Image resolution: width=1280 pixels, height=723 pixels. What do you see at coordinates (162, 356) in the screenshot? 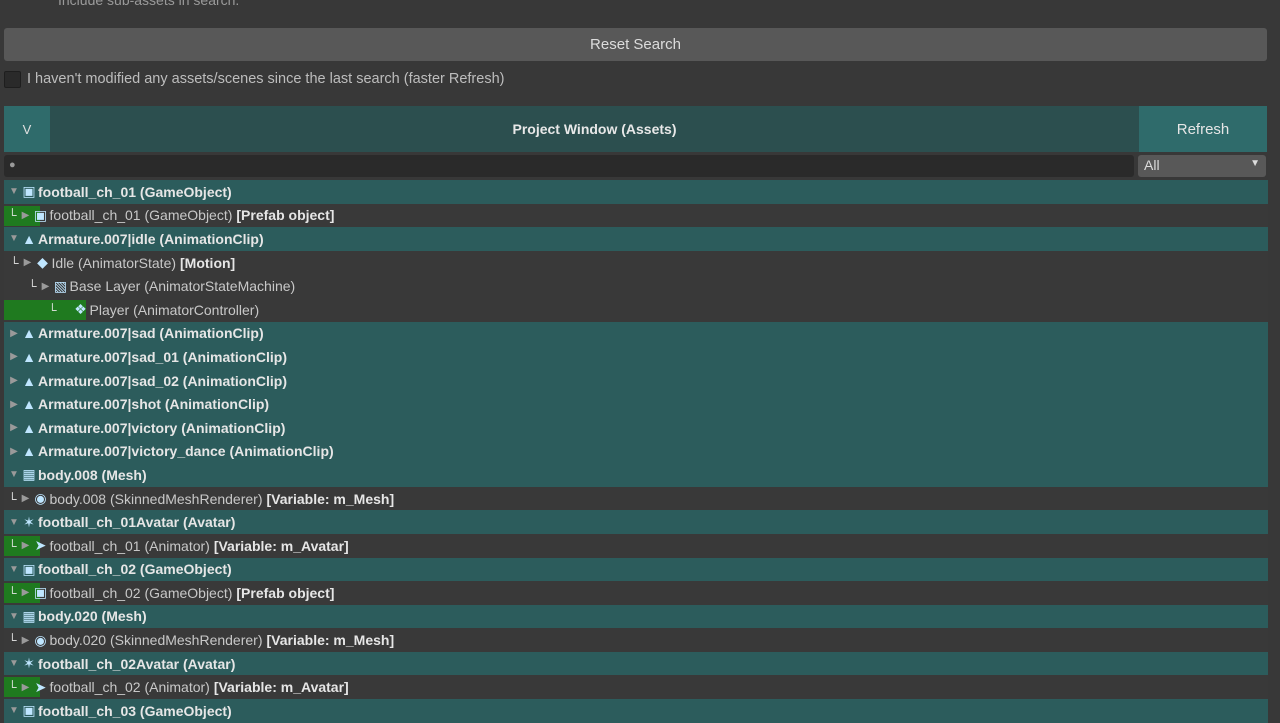
I see `tree-item-label: Armature.007|sad_01 (AnimationClip)` at bounding box center [162, 356].